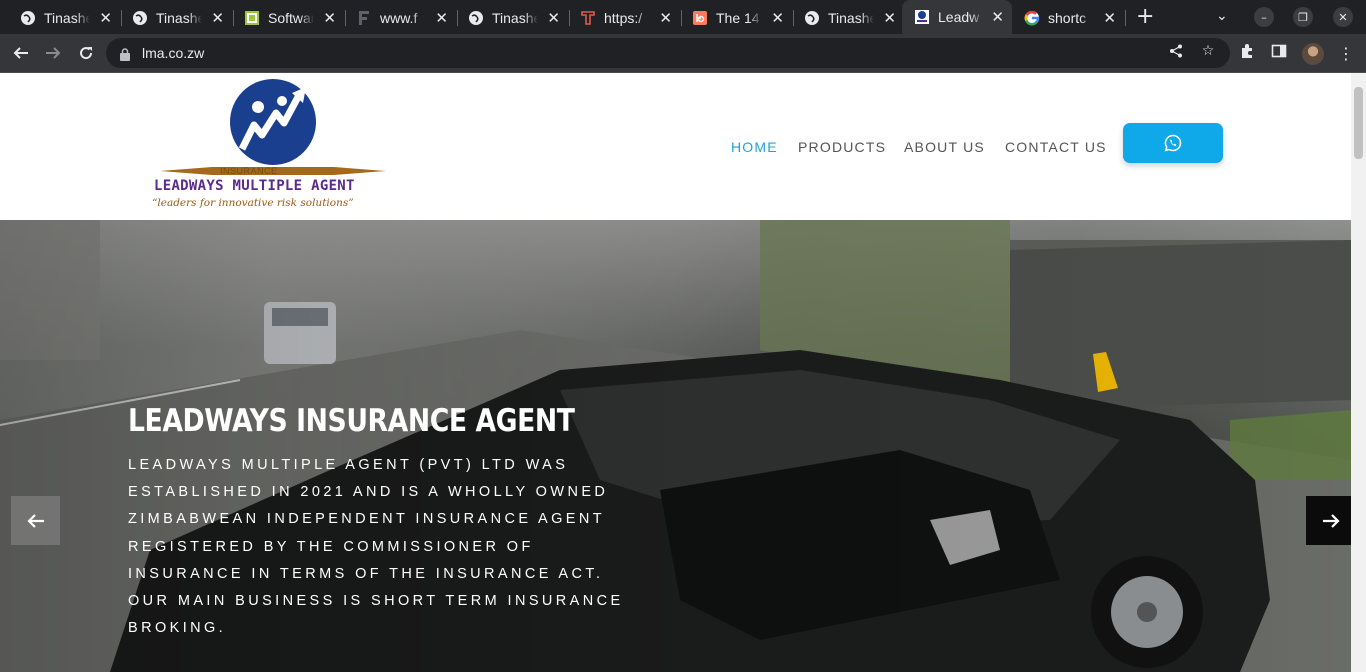  Describe the element at coordinates (173, 53) in the screenshot. I see `url-text: lma.co.zw` at that location.